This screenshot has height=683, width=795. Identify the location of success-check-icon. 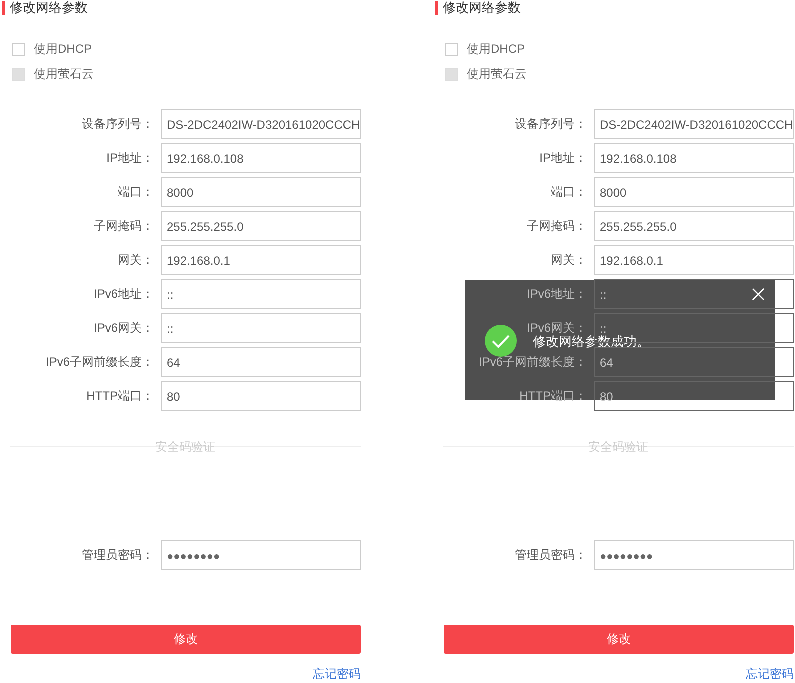
(501, 340).